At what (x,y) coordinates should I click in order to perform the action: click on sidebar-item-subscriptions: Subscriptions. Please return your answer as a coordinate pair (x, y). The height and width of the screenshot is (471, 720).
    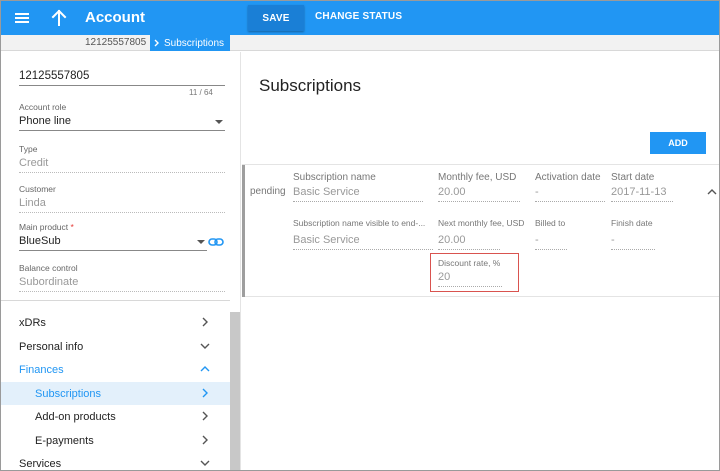
    Looking at the image, I should click on (115, 393).